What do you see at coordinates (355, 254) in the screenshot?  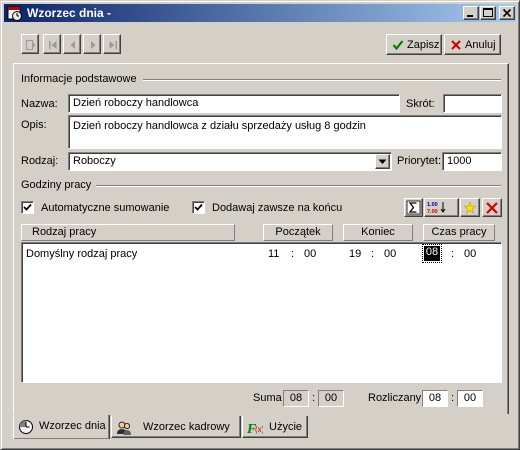 I see `row-end-hour: 19` at bounding box center [355, 254].